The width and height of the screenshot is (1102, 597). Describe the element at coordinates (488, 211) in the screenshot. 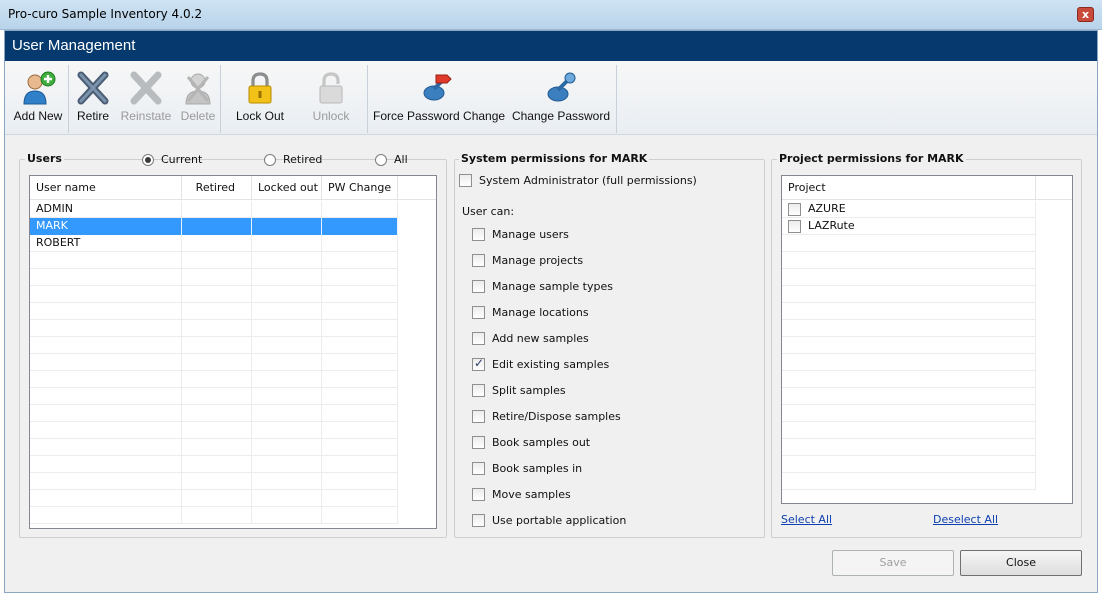

I see `user-can-label: User can:` at that location.